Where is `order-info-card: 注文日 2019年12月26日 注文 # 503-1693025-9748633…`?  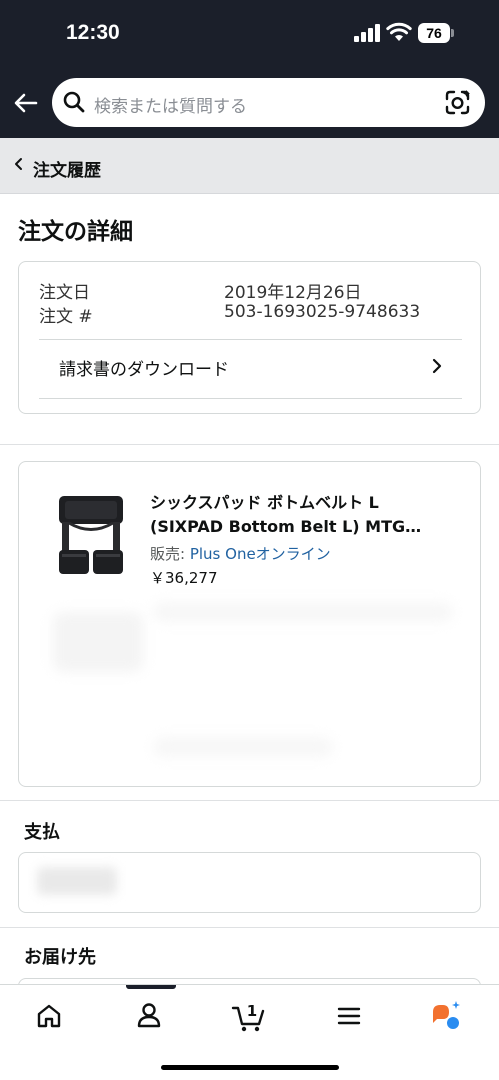
order-info-card: 注文日 2019年12月26日 注文 # 503-1693025-9748633… is located at coordinates (249, 337).